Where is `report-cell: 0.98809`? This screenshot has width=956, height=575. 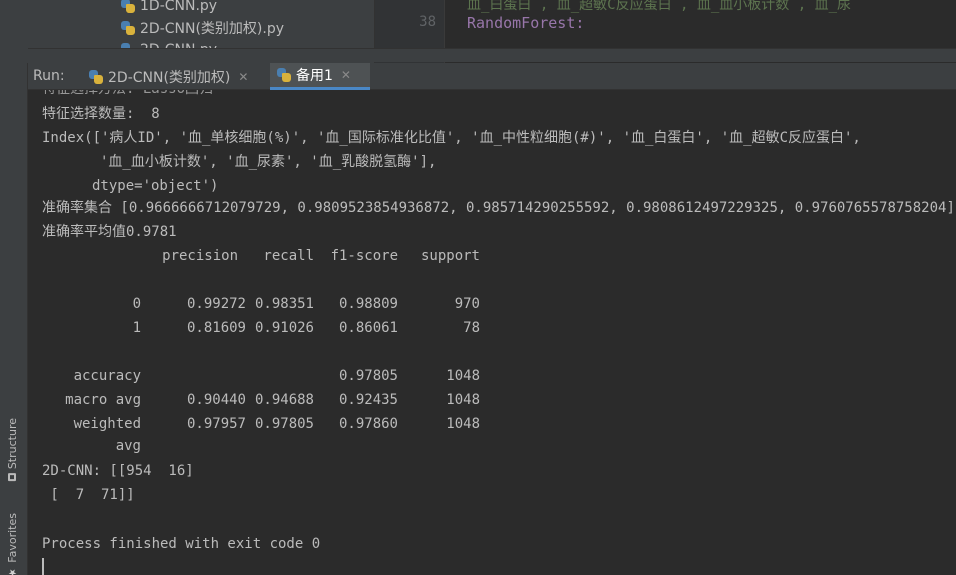 report-cell: 0.98809 is located at coordinates (368, 304).